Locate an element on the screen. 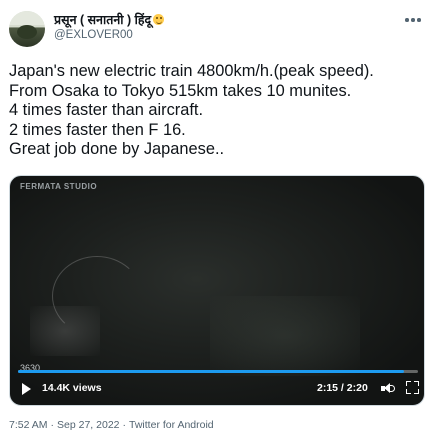 This screenshot has width=433, height=443. tweet-source: Twitter for Android is located at coordinates (171, 425).